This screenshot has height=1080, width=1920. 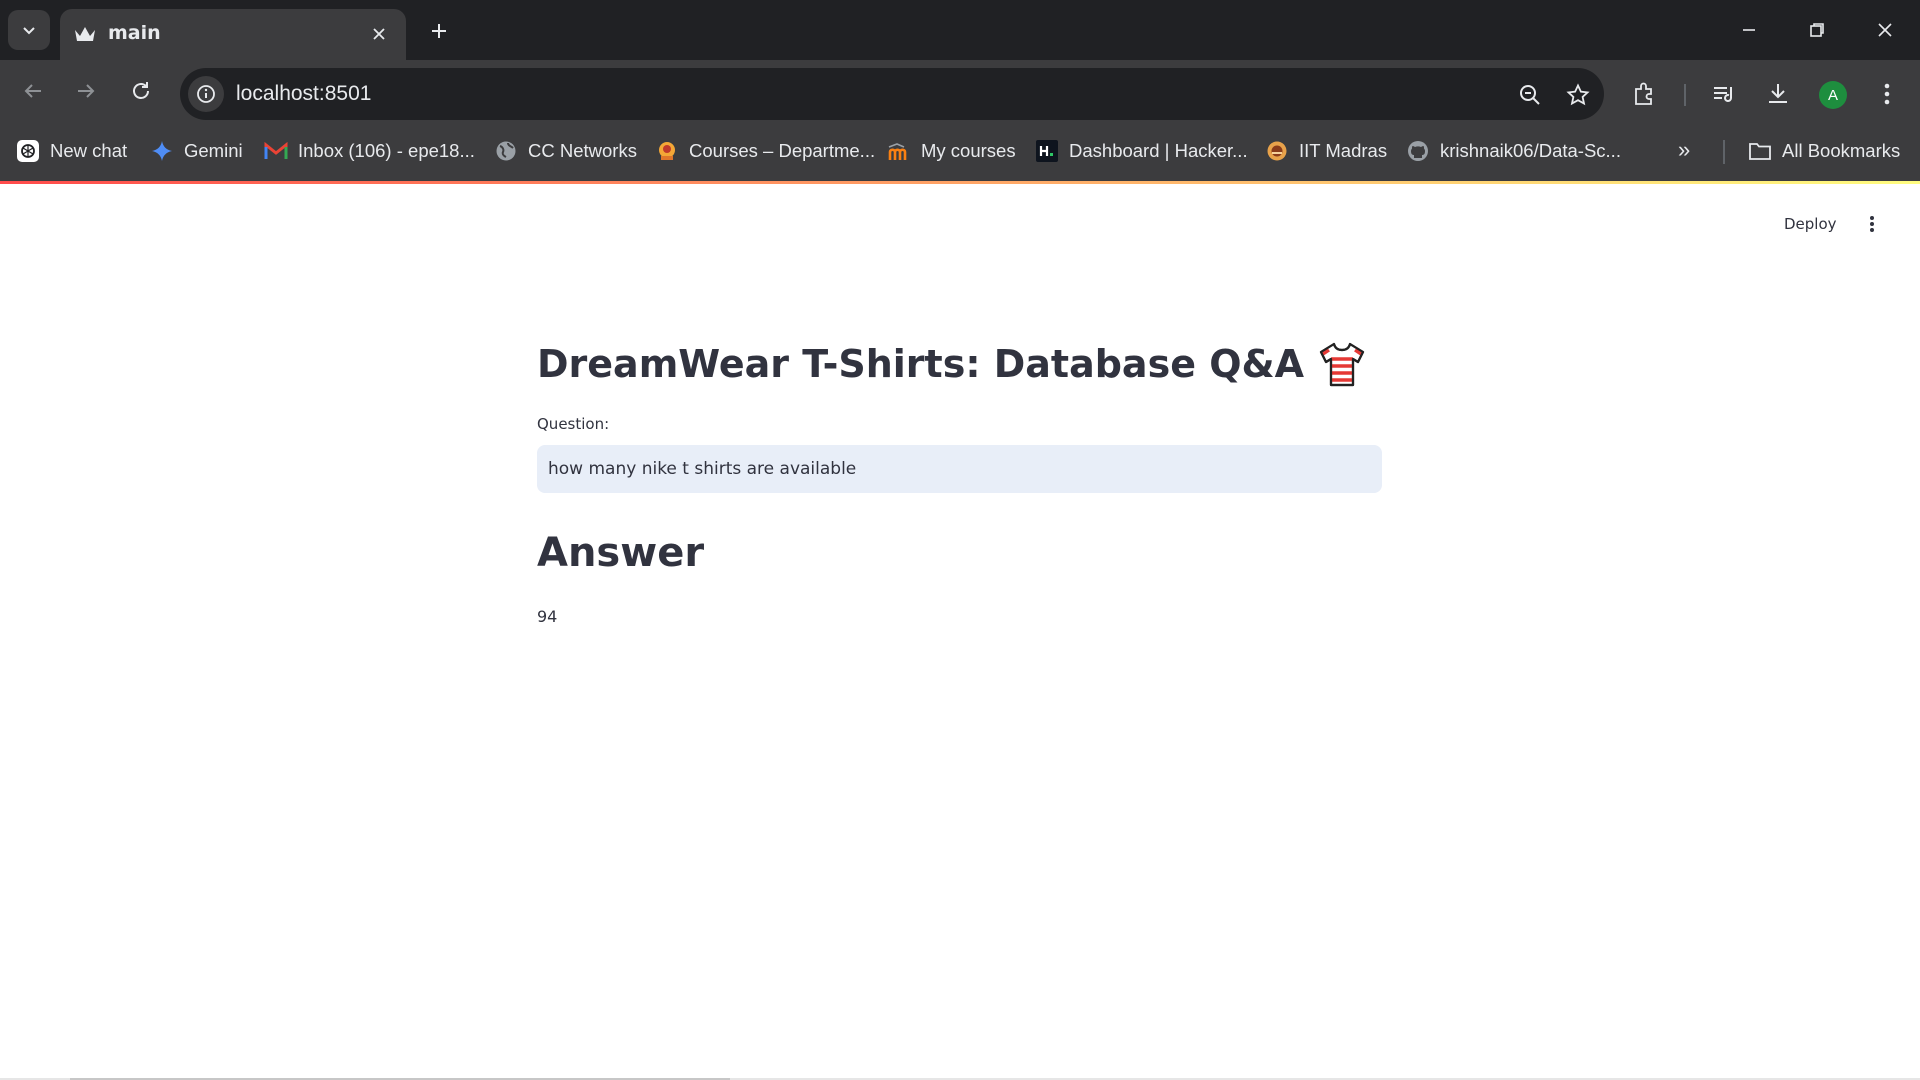 I want to click on bookmark-label: Gemini, so click(x=213, y=150).